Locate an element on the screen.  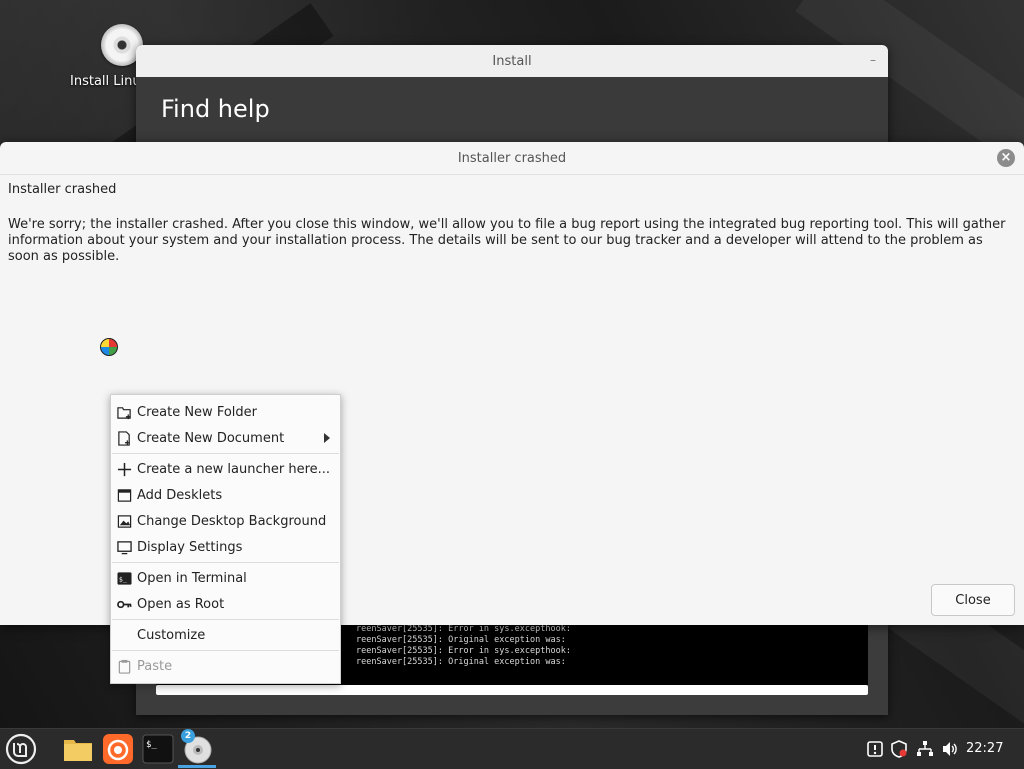
crash-heading: Installer crashed is located at coordinates (62, 189).